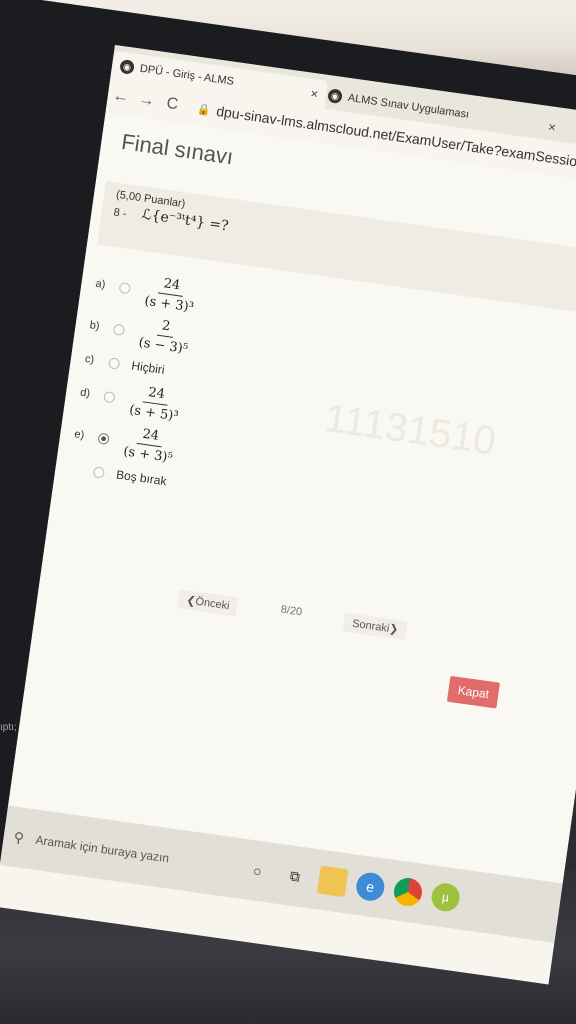  I want to click on radio-button-selected, so click(103, 438).